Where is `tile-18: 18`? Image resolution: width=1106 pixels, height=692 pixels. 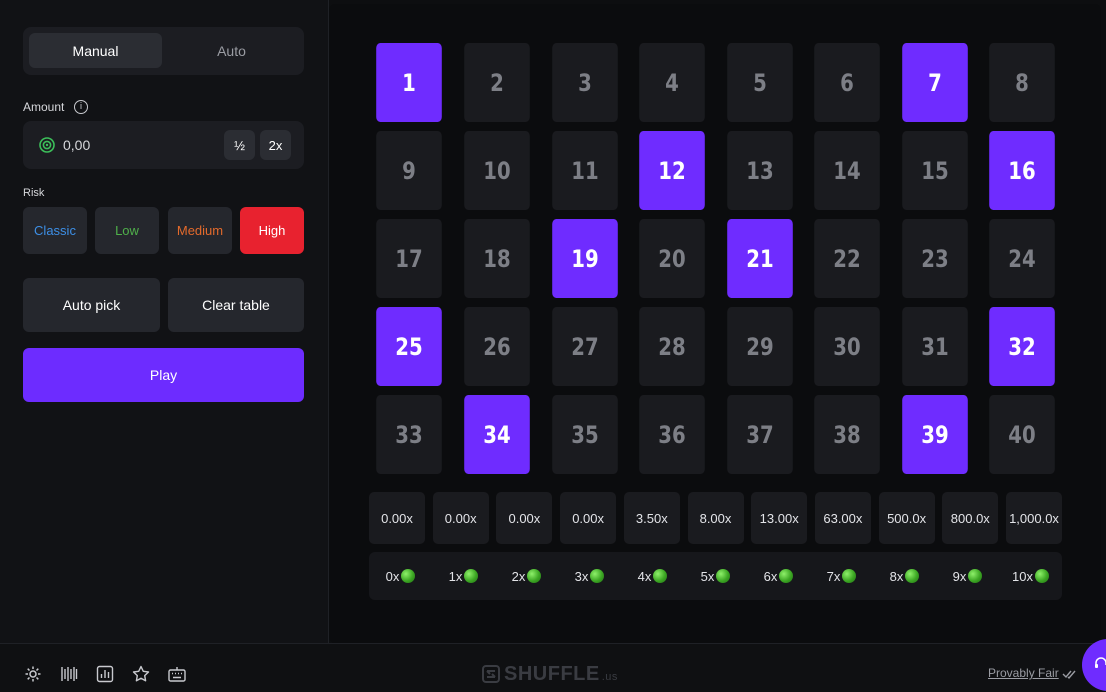
tile-18: 18 is located at coordinates (497, 258).